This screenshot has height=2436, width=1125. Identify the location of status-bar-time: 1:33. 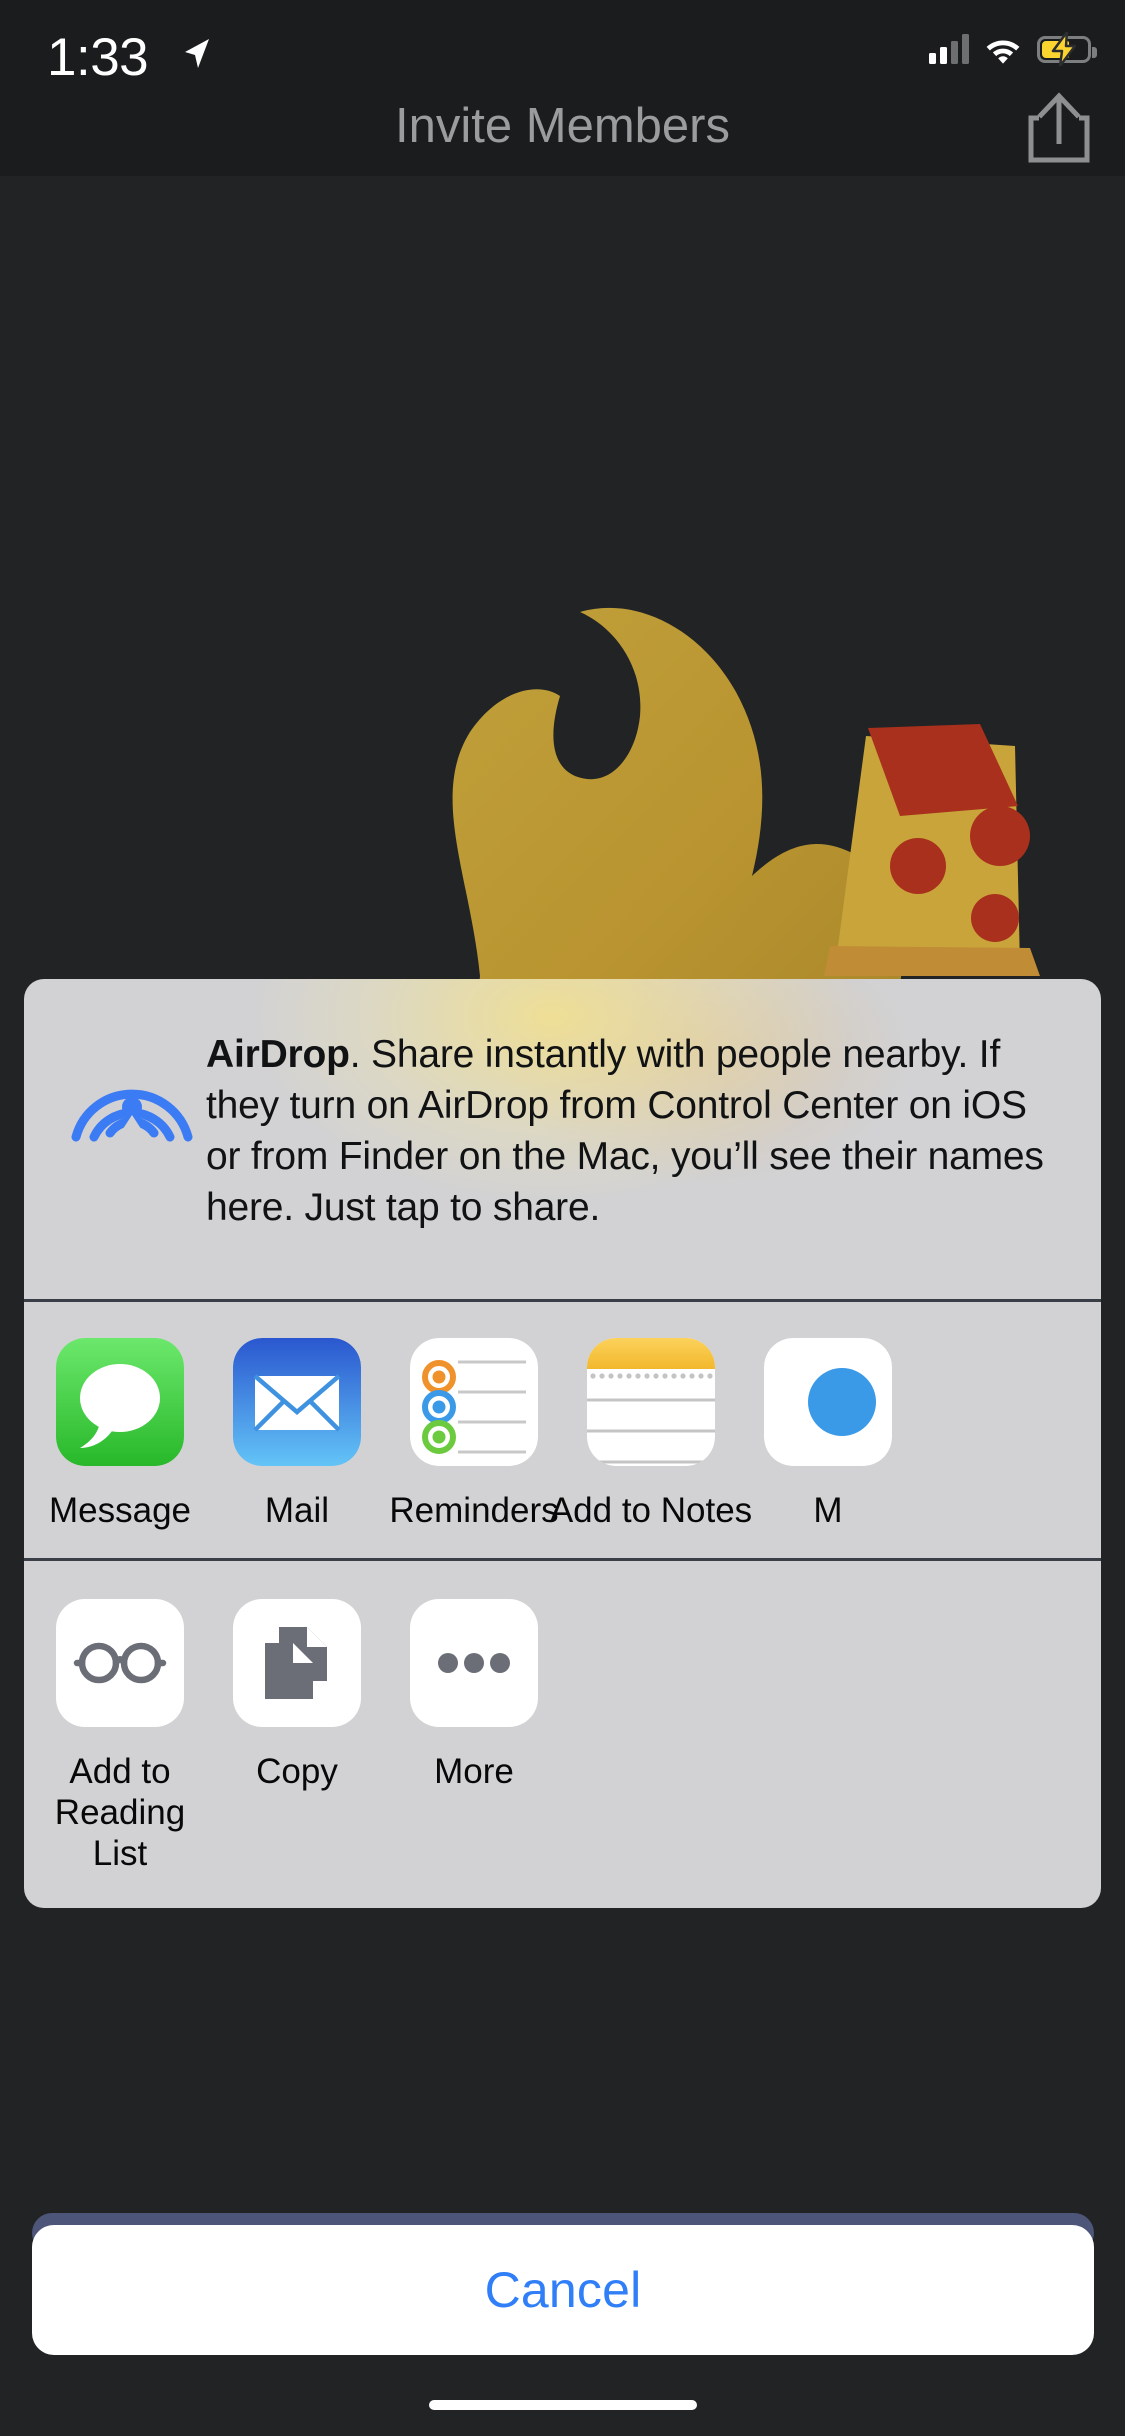
(98, 57).